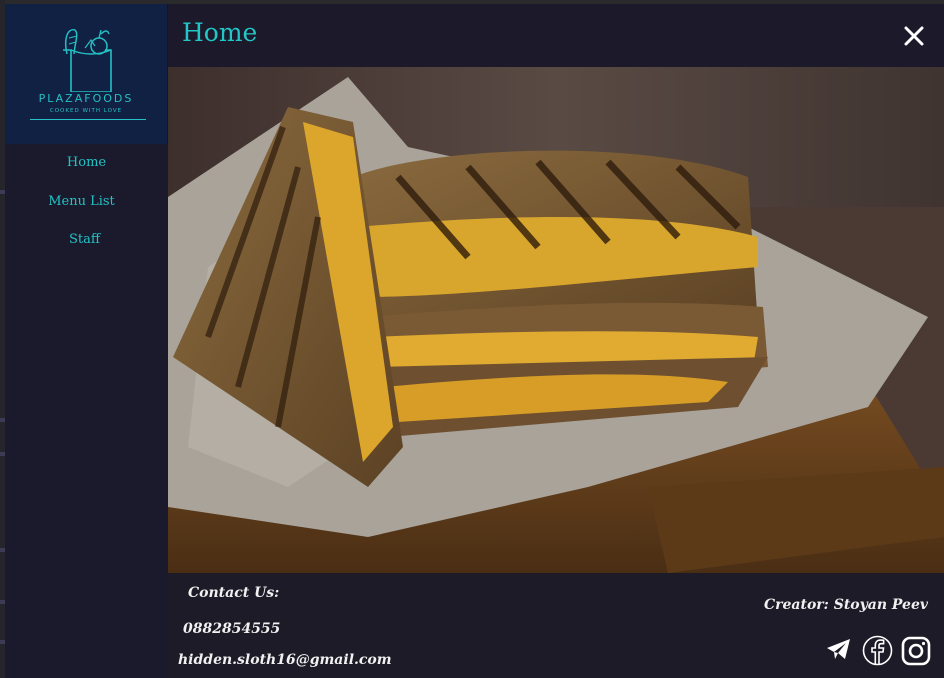 This screenshot has height=678, width=944. Describe the element at coordinates (220, 32) in the screenshot. I see `page-title: Home` at that location.